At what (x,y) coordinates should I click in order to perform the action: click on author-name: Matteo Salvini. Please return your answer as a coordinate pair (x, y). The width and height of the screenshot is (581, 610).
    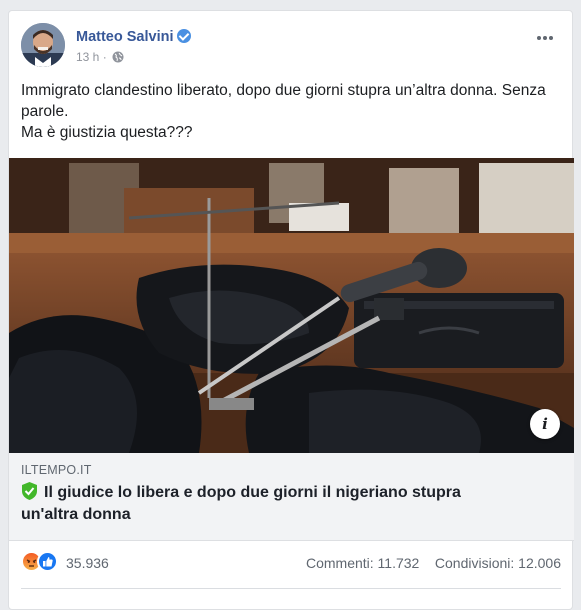
    Looking at the image, I should click on (133, 37).